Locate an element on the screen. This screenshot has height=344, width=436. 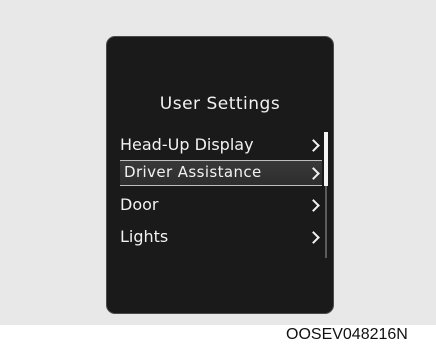
menu-item-label: Lights is located at coordinates (144, 236).